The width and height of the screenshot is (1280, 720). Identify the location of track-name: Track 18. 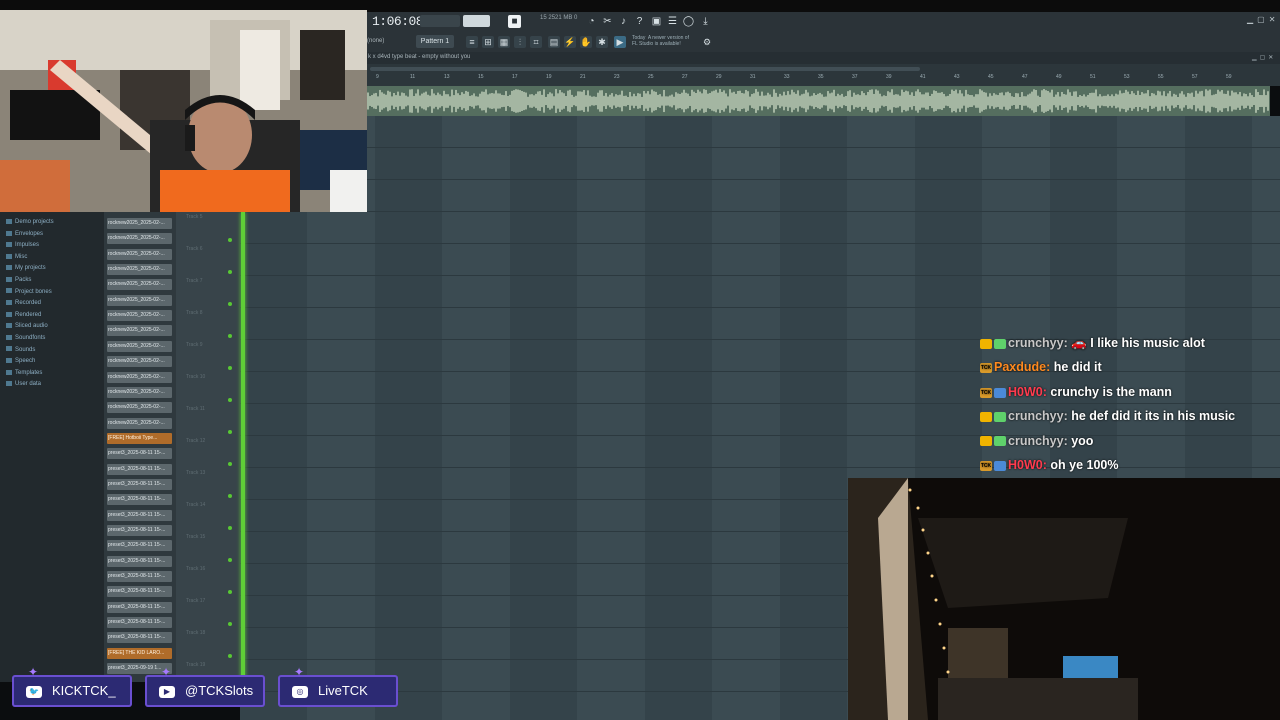
(195, 633).